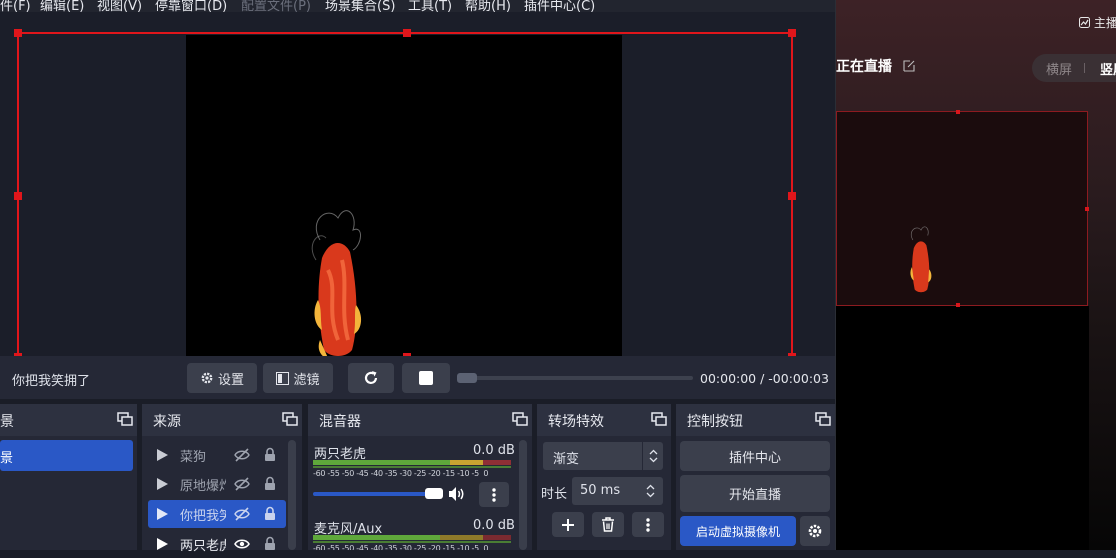  What do you see at coordinates (306, 380) in the screenshot?
I see `filters-label: 滤镜` at bounding box center [306, 380].